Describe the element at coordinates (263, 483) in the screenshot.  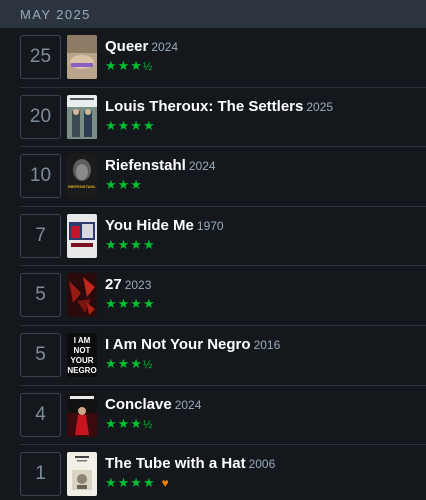
I see `star-rating: ★★★★ ♥` at that location.